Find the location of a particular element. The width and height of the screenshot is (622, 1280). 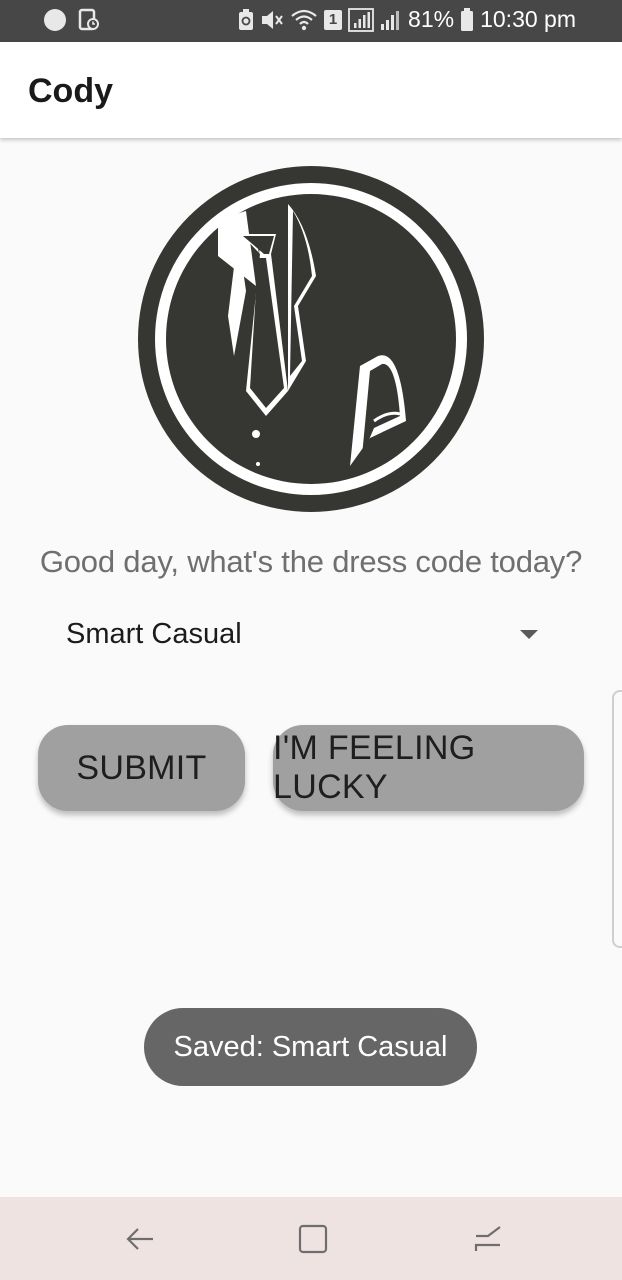

navigation-bar is located at coordinates (311, 1238).